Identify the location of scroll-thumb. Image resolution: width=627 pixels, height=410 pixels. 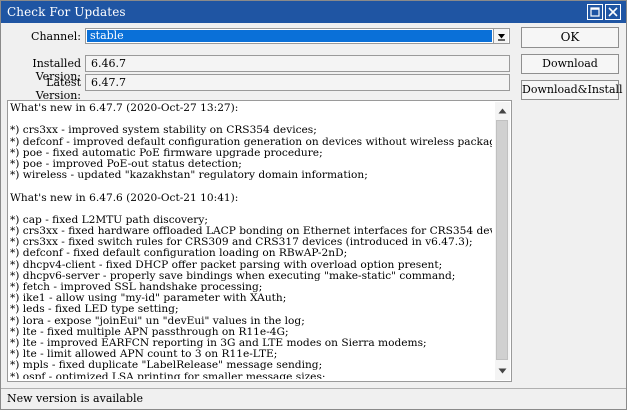
(502, 240).